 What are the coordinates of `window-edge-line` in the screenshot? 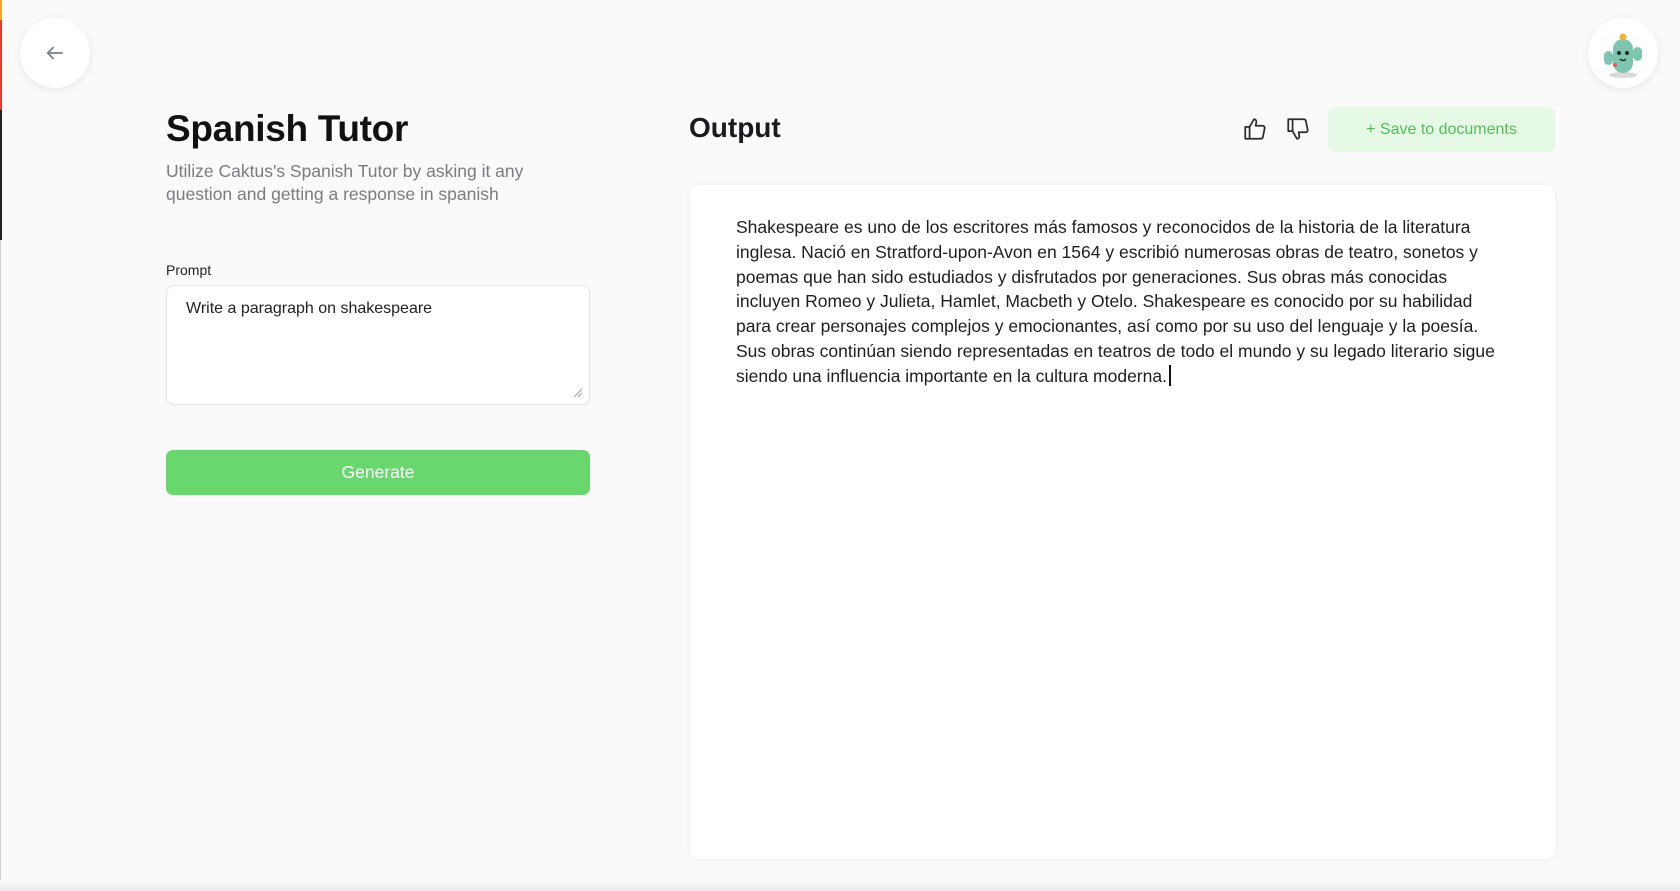 It's located at (0, 560).